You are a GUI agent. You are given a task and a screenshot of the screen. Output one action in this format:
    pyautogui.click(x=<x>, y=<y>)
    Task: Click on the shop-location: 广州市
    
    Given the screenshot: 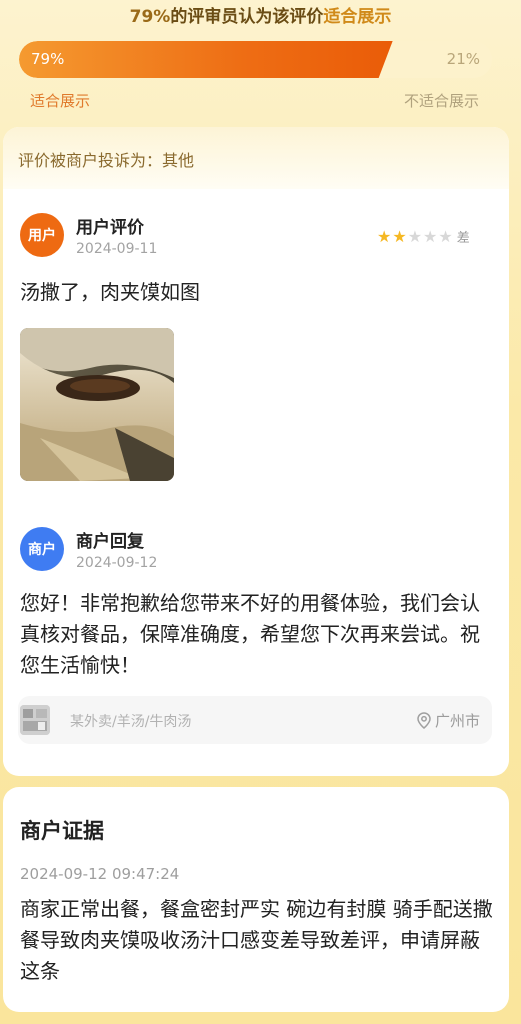 What is the action you would take?
    pyautogui.click(x=448, y=720)
    